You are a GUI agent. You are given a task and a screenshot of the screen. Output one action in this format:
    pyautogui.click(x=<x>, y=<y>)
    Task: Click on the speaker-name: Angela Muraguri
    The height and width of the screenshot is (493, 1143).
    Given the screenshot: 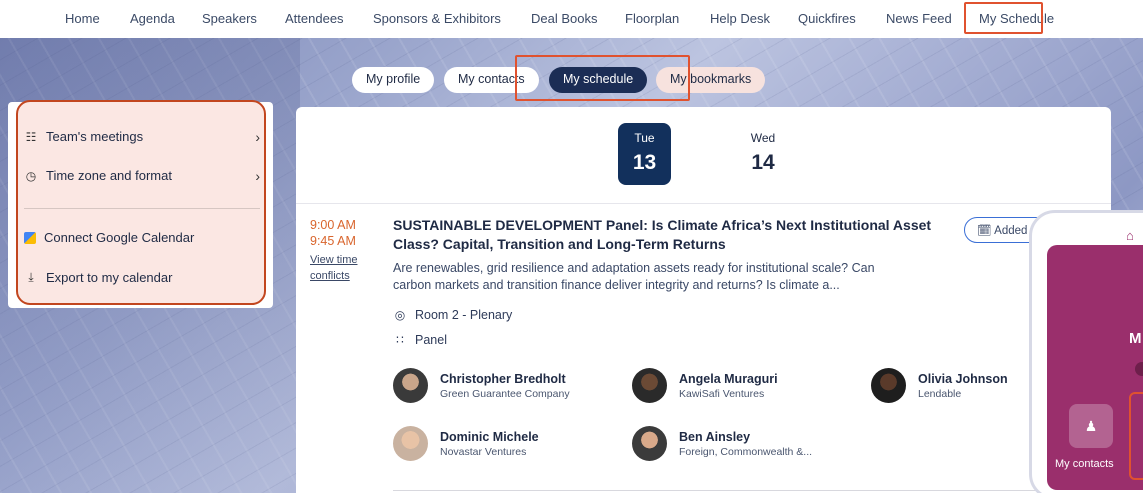 What is the action you would take?
    pyautogui.click(x=728, y=378)
    